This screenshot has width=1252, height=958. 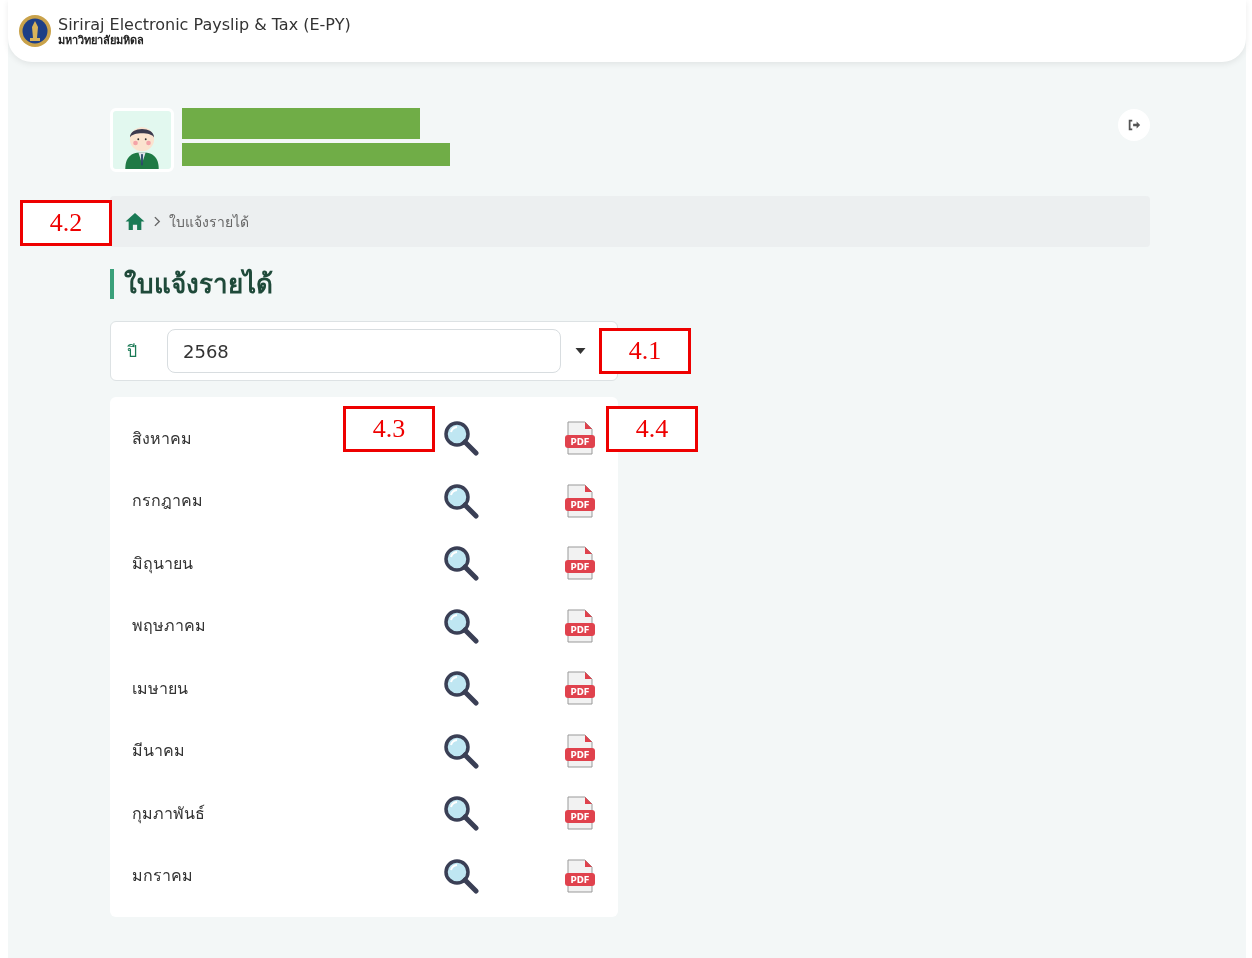 I want to click on home-icon, so click(x=135, y=221).